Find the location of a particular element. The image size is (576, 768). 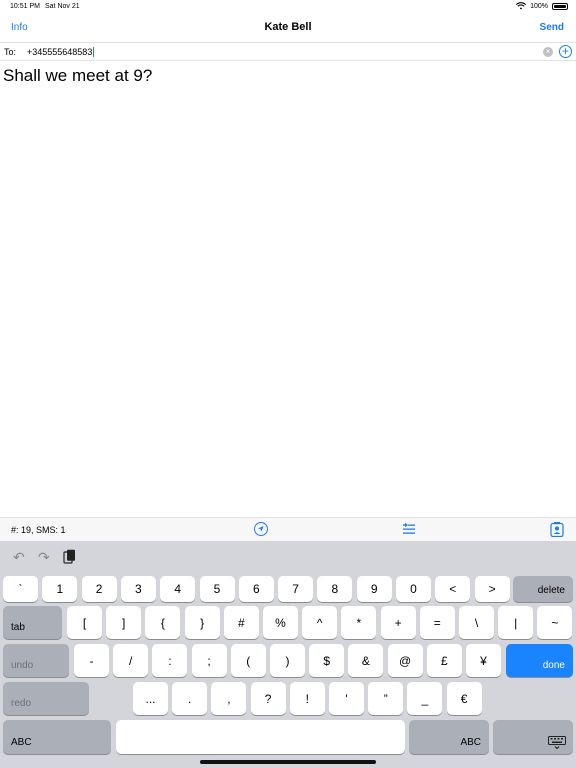

key-row4-8: € is located at coordinates (464, 698).